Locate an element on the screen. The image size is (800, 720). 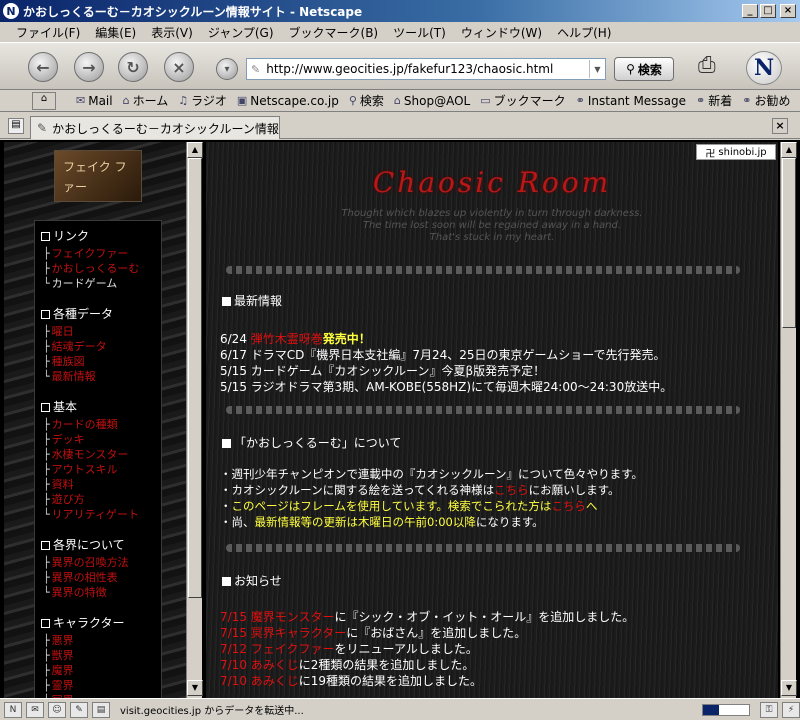
main-frame-scrollbar: ▲ ▼ is located at coordinates (788, 420).